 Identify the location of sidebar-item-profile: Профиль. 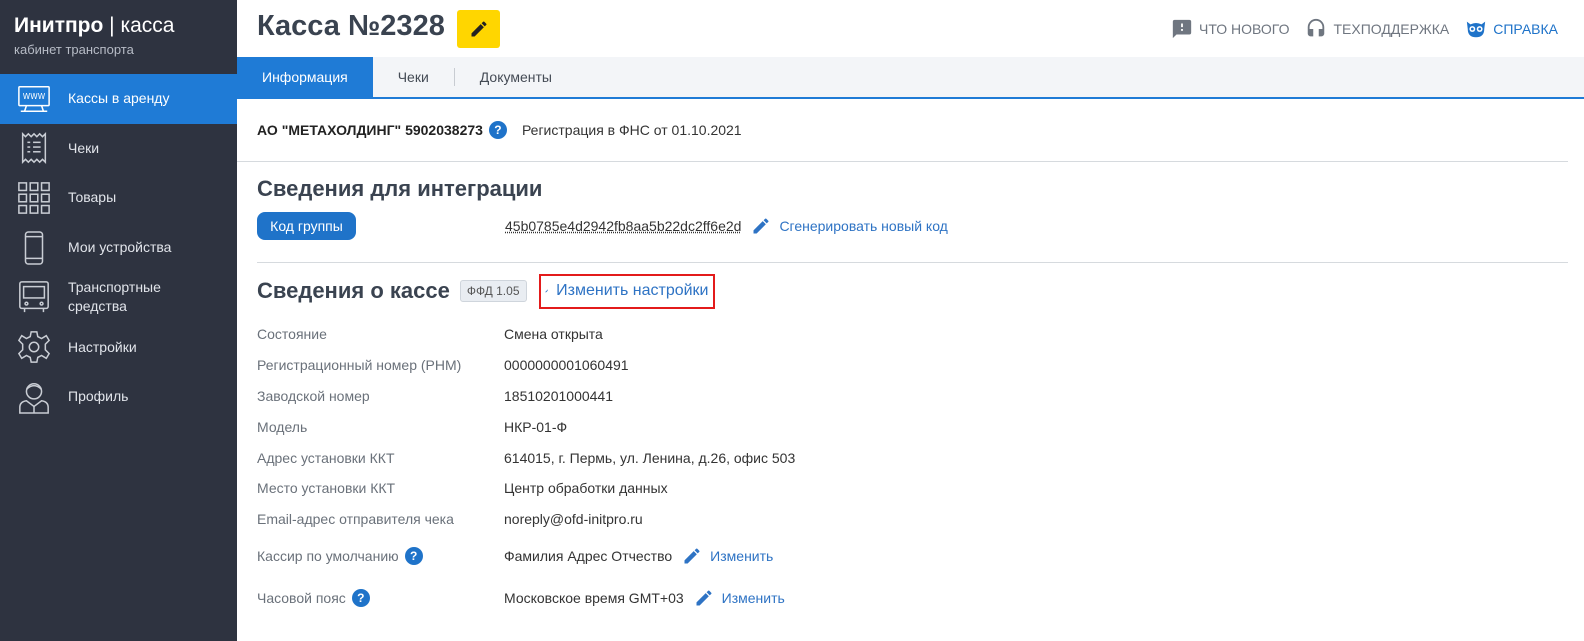
(118, 397).